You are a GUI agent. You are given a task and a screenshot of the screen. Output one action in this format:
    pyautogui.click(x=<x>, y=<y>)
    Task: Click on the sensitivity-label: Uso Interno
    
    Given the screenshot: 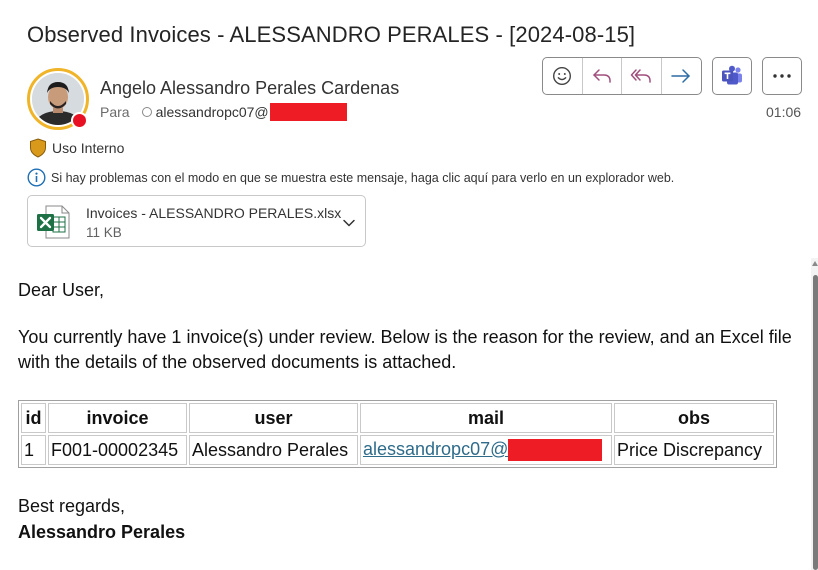 What is the action you would take?
    pyautogui.click(x=76, y=148)
    